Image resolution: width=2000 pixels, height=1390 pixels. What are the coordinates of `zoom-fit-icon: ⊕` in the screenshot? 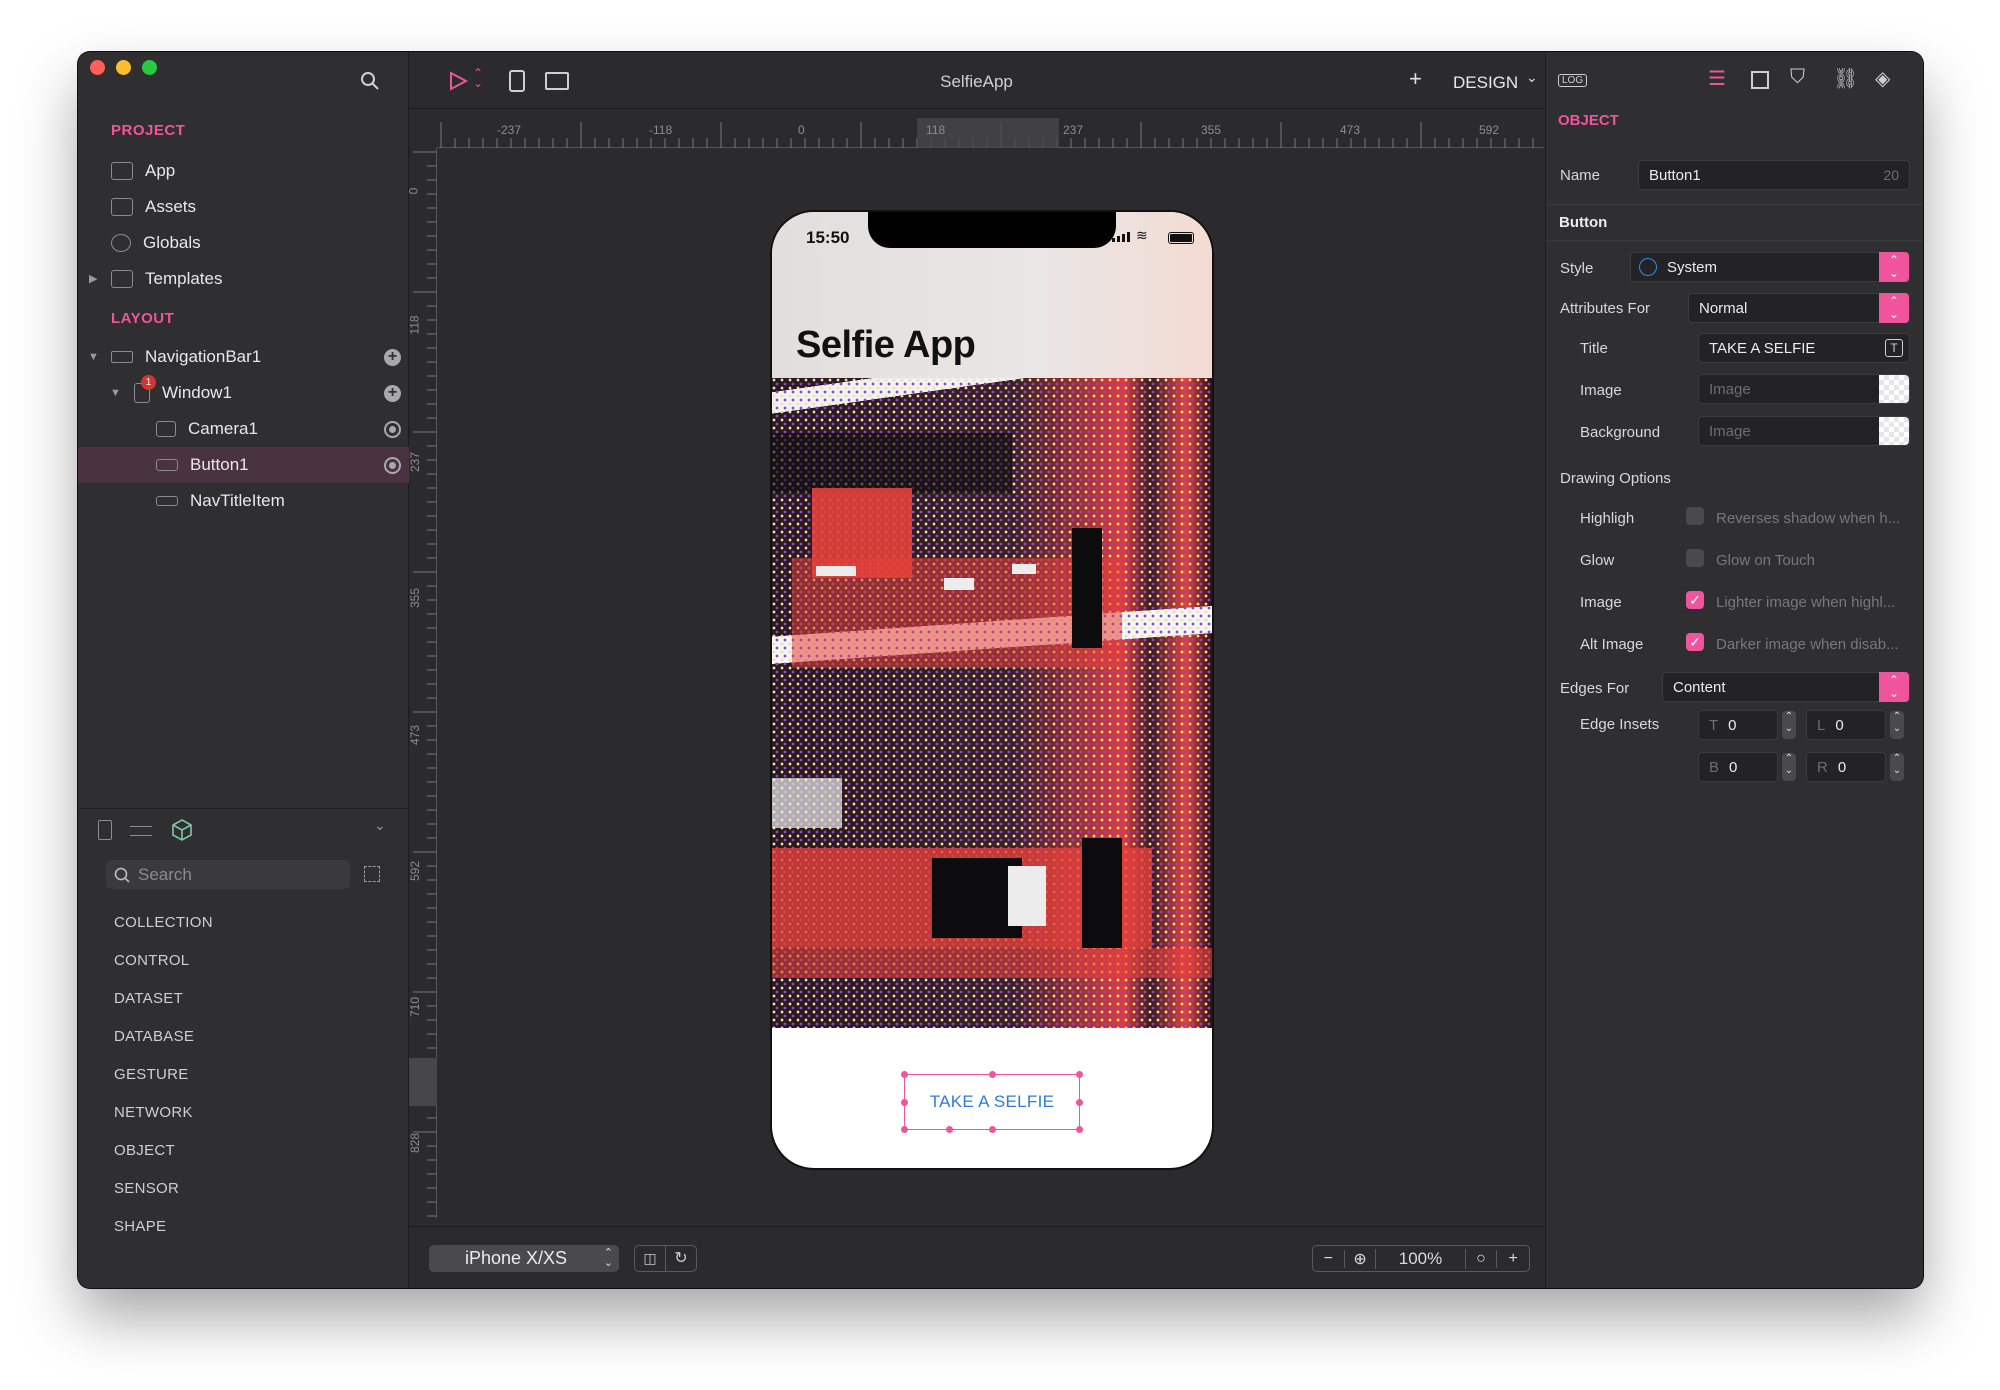 It's located at (1361, 1258).